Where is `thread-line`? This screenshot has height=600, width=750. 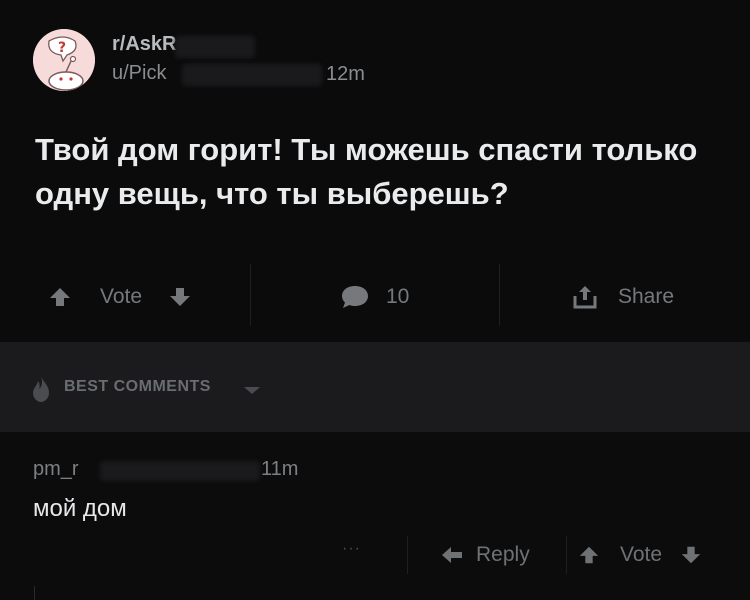 thread-line is located at coordinates (34, 593).